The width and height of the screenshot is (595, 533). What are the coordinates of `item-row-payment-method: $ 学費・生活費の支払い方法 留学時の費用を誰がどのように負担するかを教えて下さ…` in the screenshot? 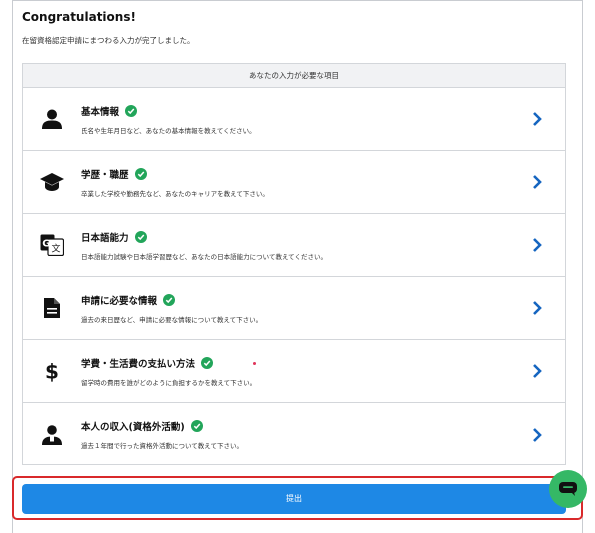 It's located at (294, 371).